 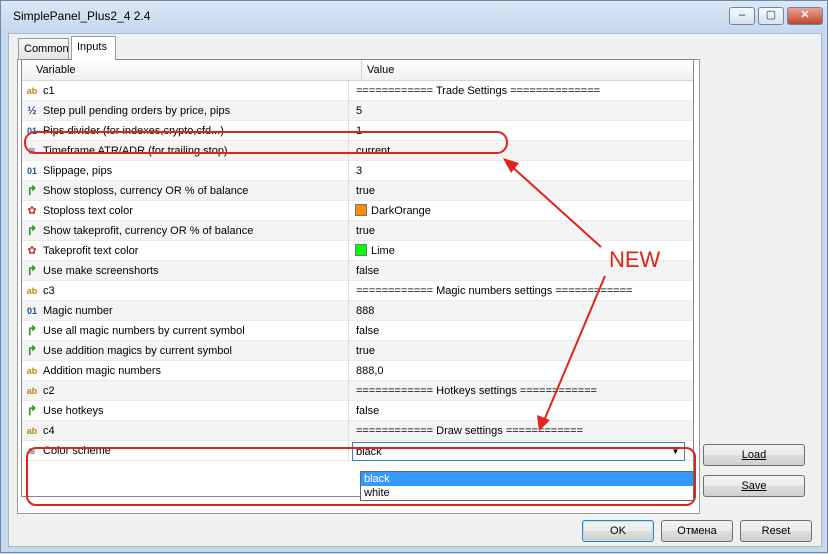 I want to click on chevron-down-icon: ▼, so click(x=675, y=451).